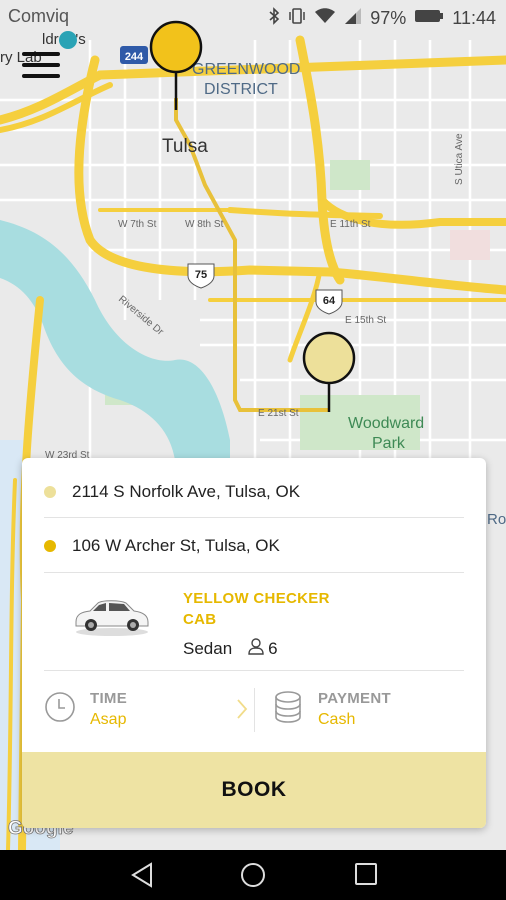  What do you see at coordinates (350, 175) in the screenshot?
I see `park-area` at bounding box center [350, 175].